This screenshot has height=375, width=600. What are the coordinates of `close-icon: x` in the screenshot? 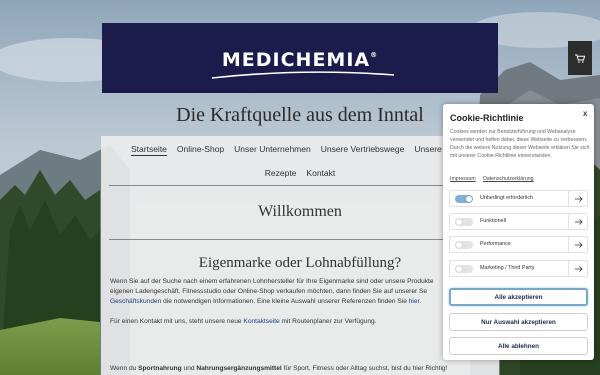 It's located at (585, 113).